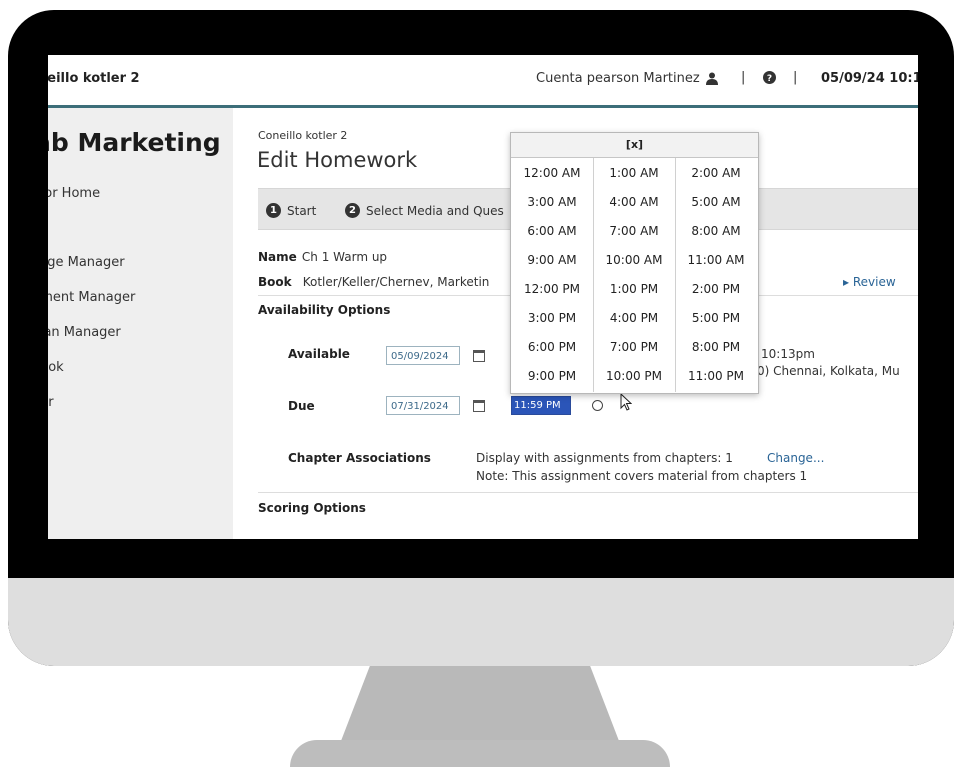  Describe the element at coordinates (302, 211) in the screenshot. I see `step-label: Start` at that location.